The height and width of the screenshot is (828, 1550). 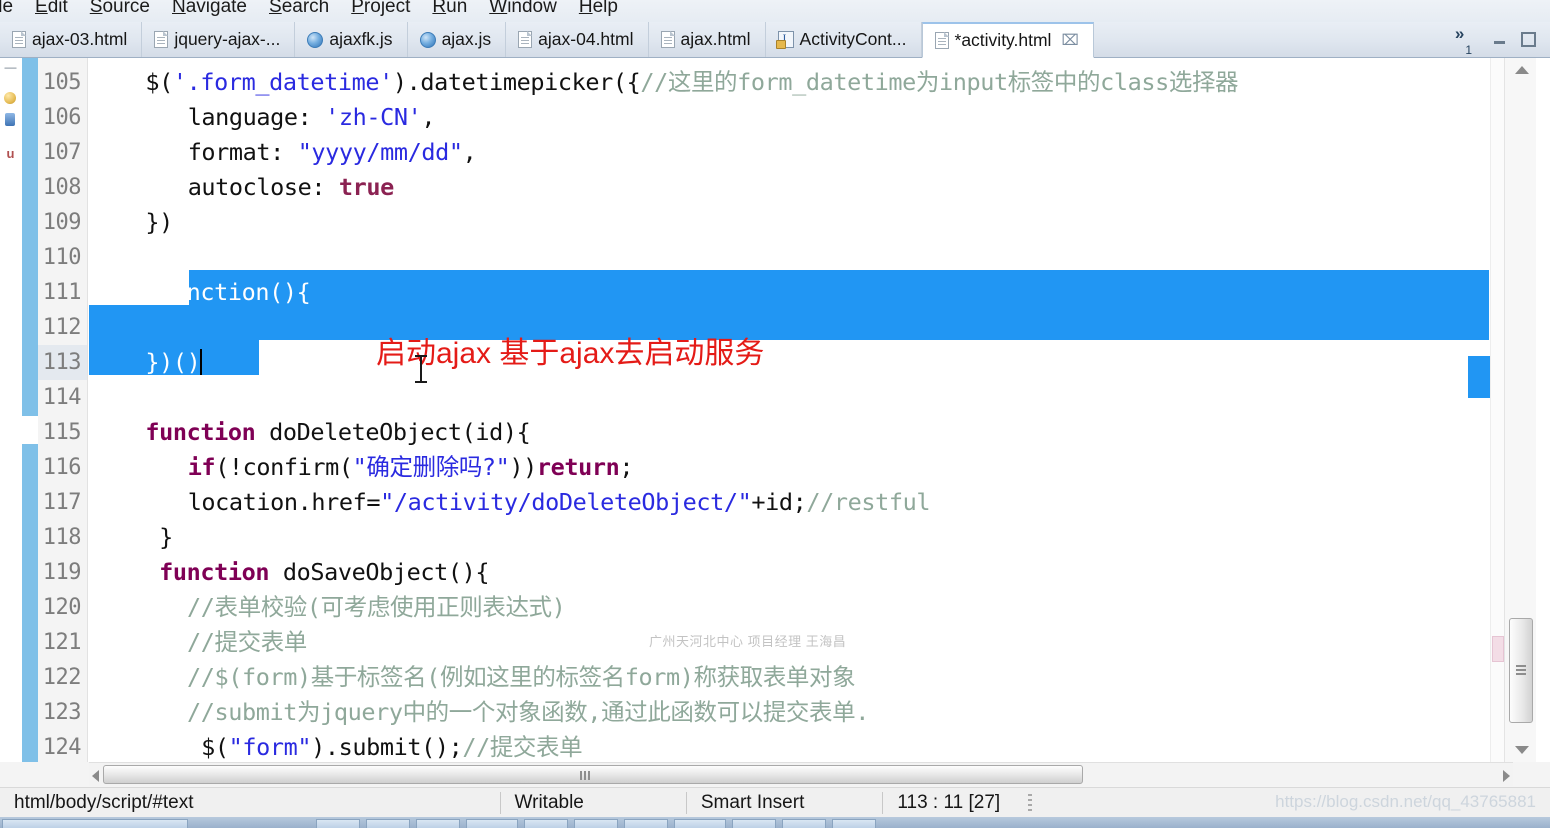 I want to click on editor-tab-label: ajax.html, so click(x=715, y=39).